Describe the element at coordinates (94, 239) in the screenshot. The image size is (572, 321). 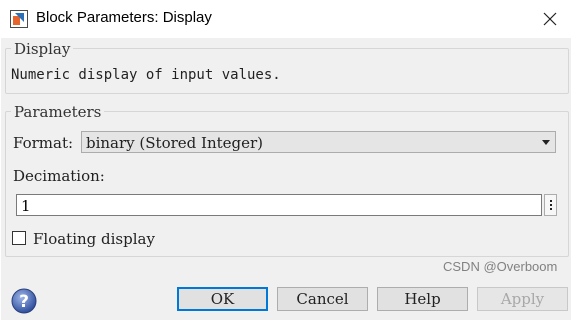
I see `floating-display-label: Floating display` at that location.